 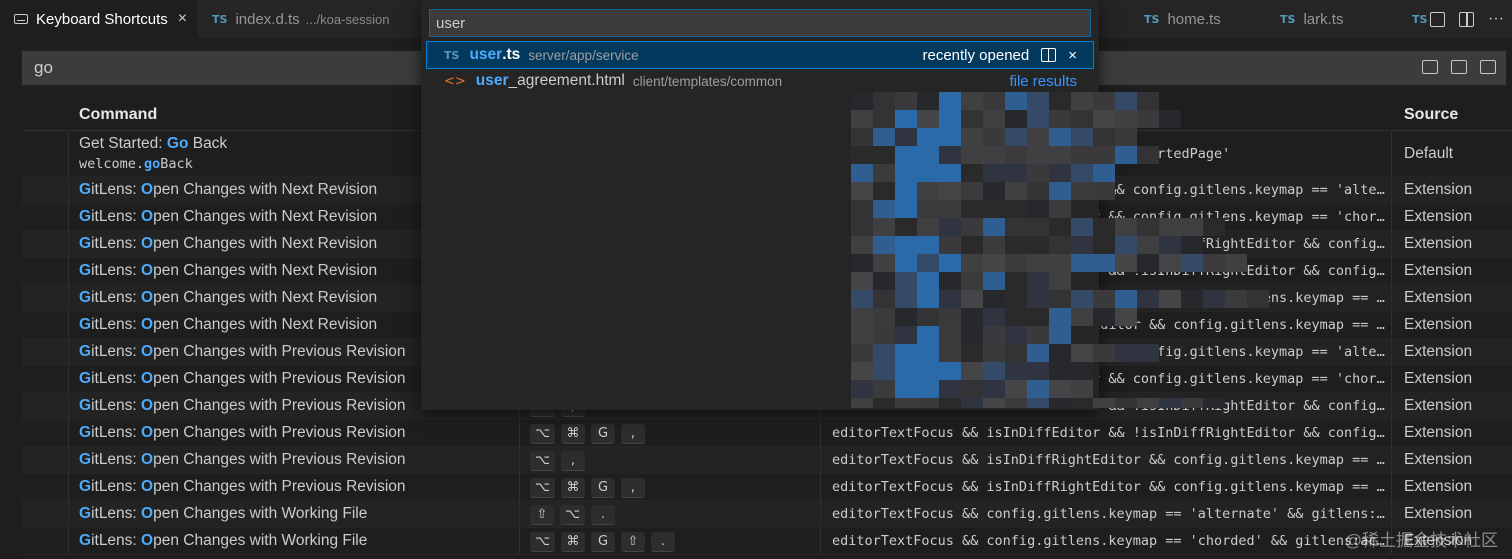 What do you see at coordinates (760, 23) in the screenshot?
I see `quick-open-input` at bounding box center [760, 23].